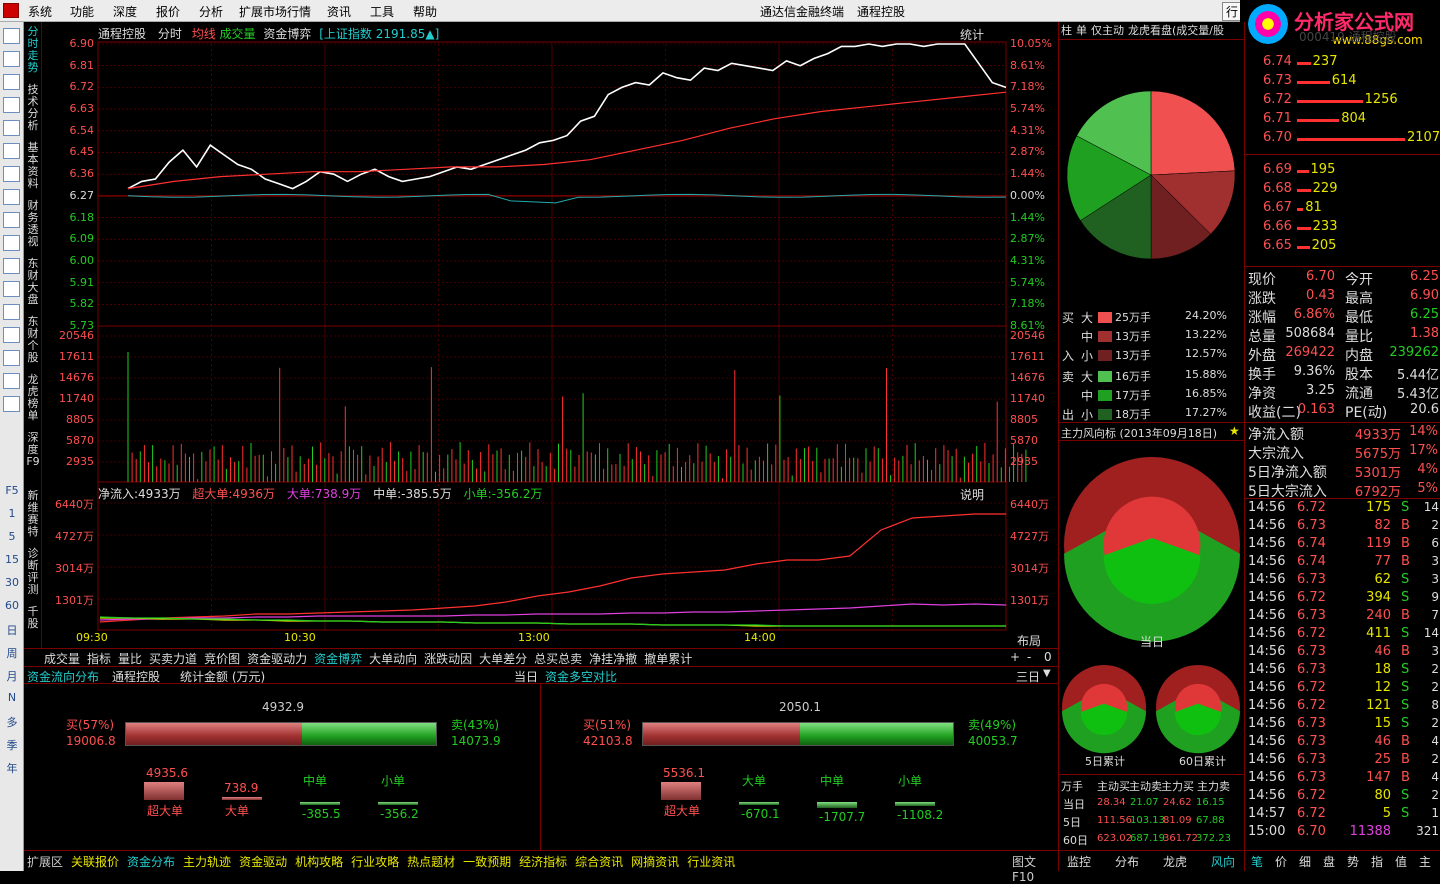  Describe the element at coordinates (277, 659) in the screenshot. I see `lower-tab-5: 资金驱动力` at that location.